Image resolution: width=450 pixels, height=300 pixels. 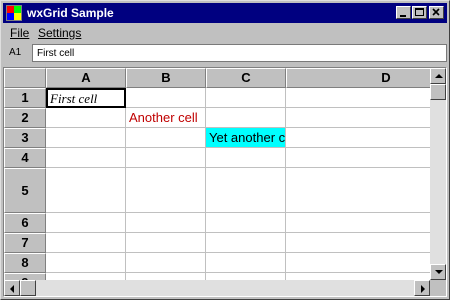 What do you see at coordinates (25, 223) in the screenshot?
I see `row-header-6: 6` at bounding box center [25, 223].